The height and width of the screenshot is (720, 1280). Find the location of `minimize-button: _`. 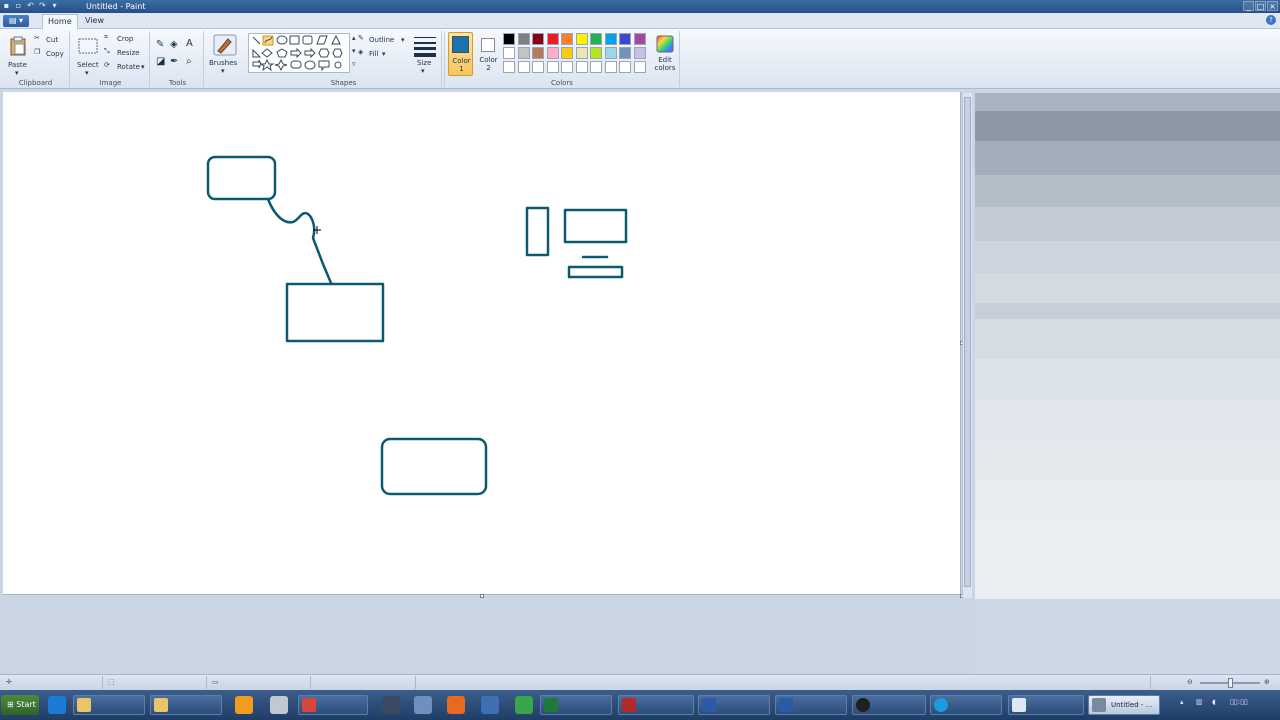

minimize-button: _ is located at coordinates (1248, 6).